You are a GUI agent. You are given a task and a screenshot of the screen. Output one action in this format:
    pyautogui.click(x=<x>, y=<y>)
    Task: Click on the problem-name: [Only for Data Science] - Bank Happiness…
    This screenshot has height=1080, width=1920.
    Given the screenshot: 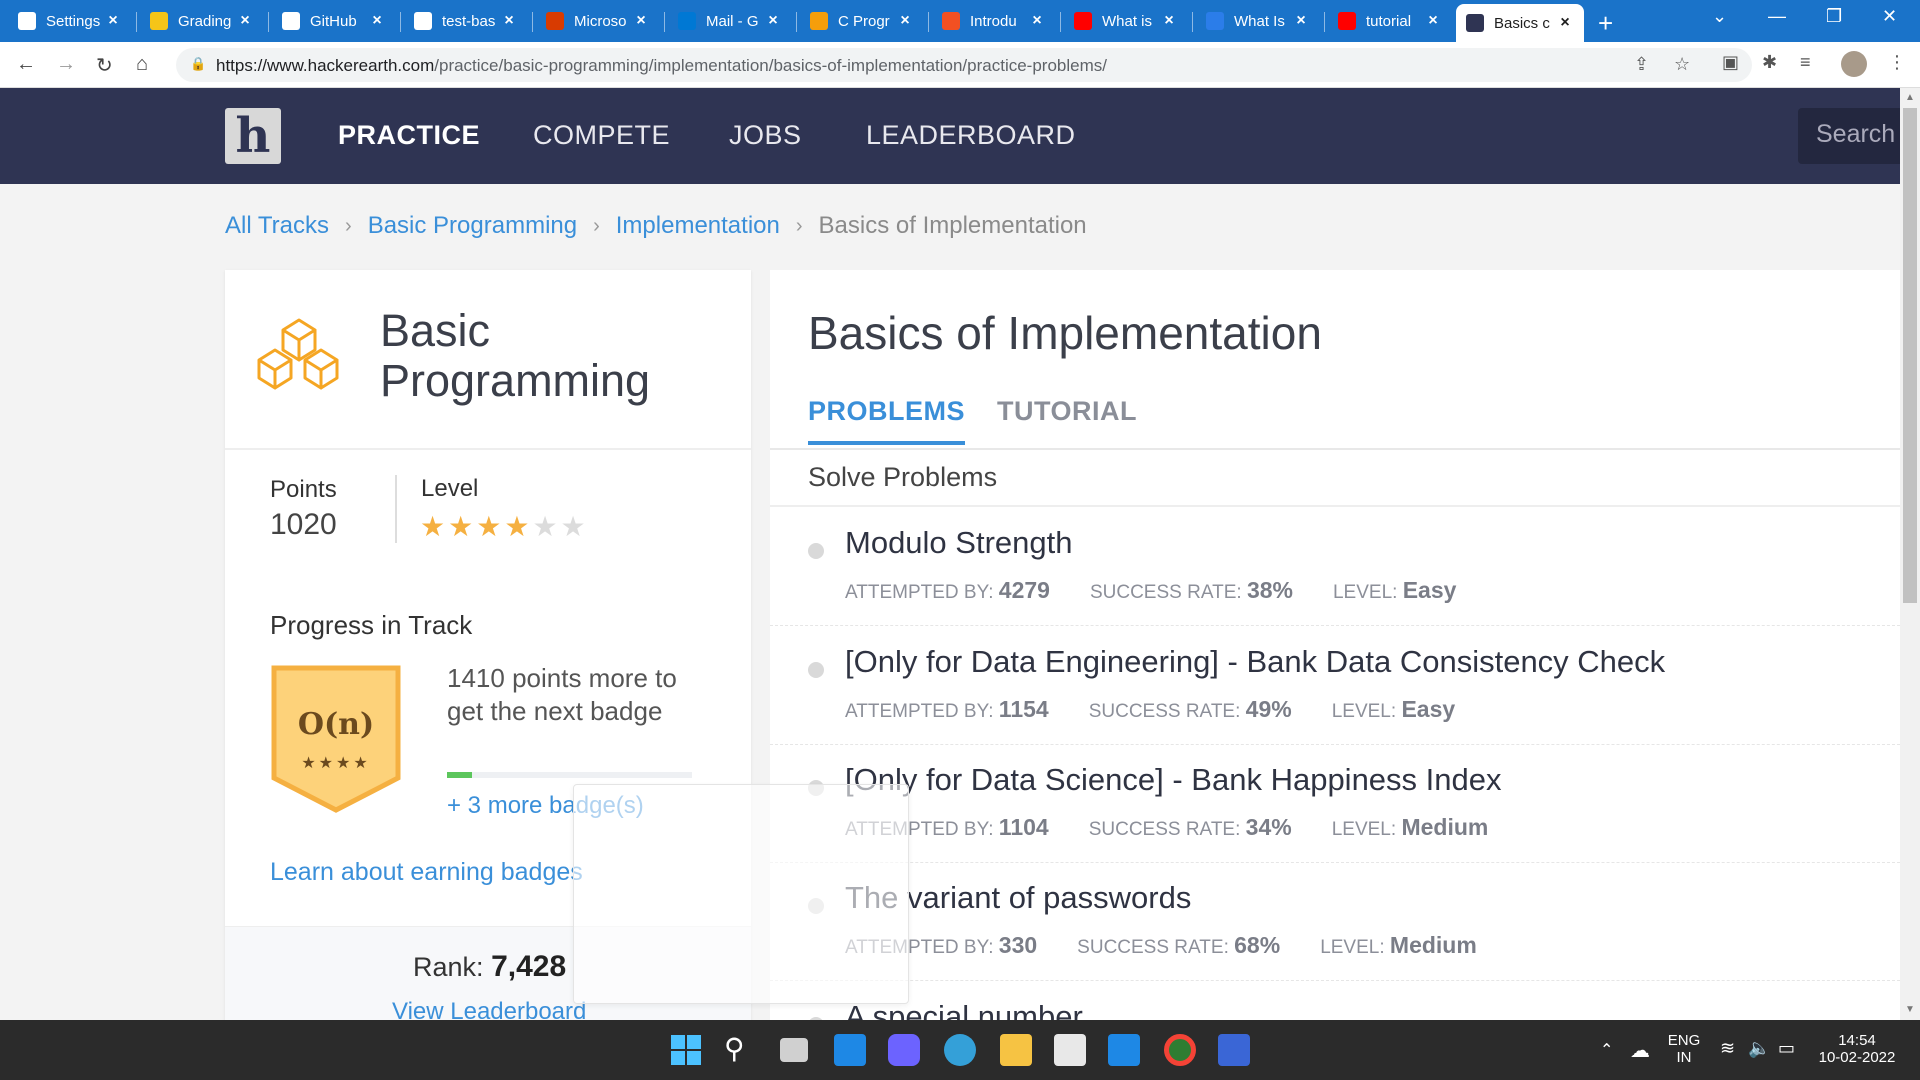 What is the action you would take?
    pyautogui.click(x=1173, y=780)
    